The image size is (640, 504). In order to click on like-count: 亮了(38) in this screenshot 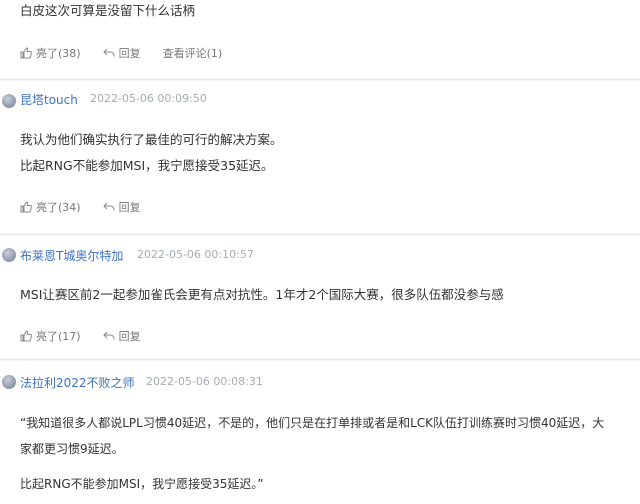, I will do `click(58, 53)`.